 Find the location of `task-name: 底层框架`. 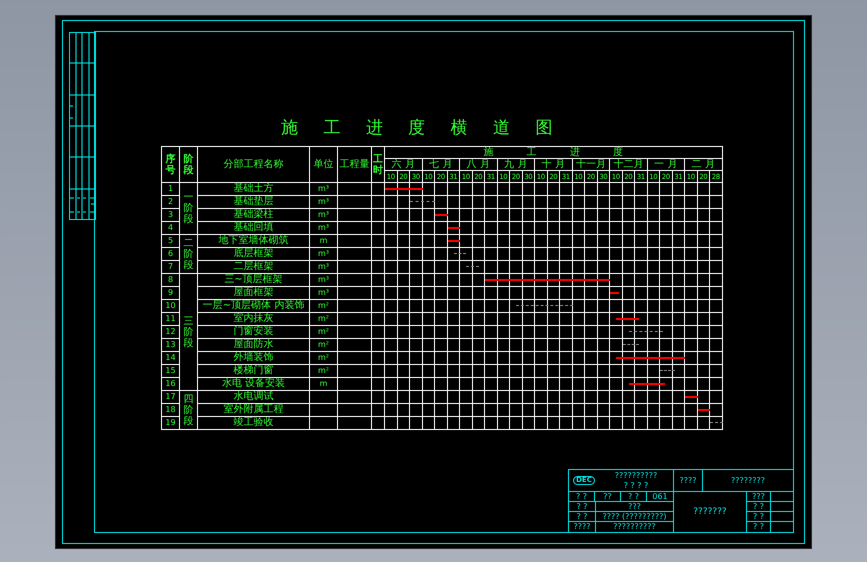

task-name: 底层框架 is located at coordinates (254, 253).